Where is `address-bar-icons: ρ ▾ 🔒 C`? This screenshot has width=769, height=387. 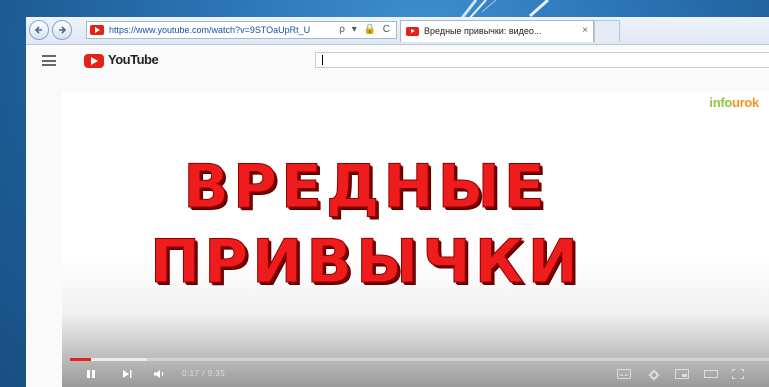
address-bar-icons: ρ ▾ 🔒 C is located at coordinates (365, 30).